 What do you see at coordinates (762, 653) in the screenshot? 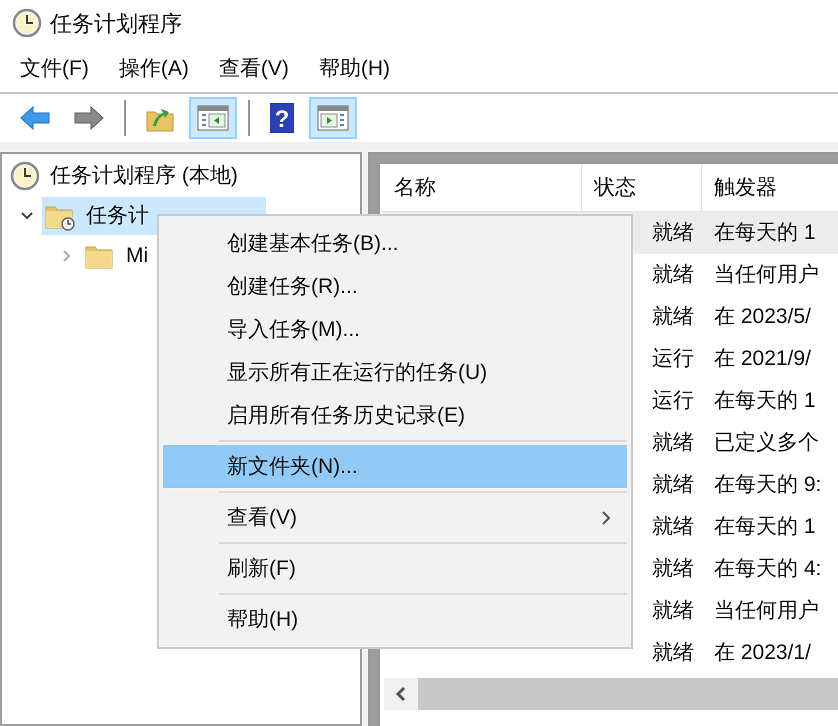
I see `table-cell-text: 在 2023/1/` at bounding box center [762, 653].